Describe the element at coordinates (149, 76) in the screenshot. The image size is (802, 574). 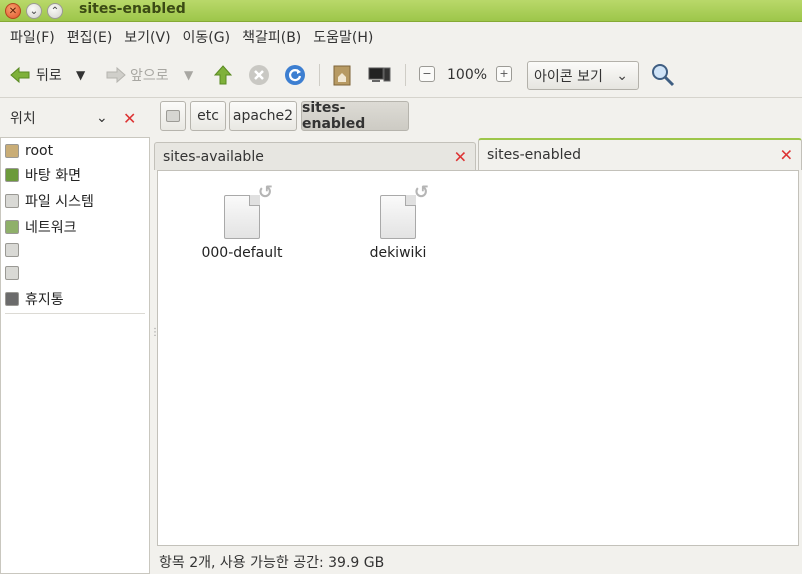
I see `forward-label: 앞으로` at that location.